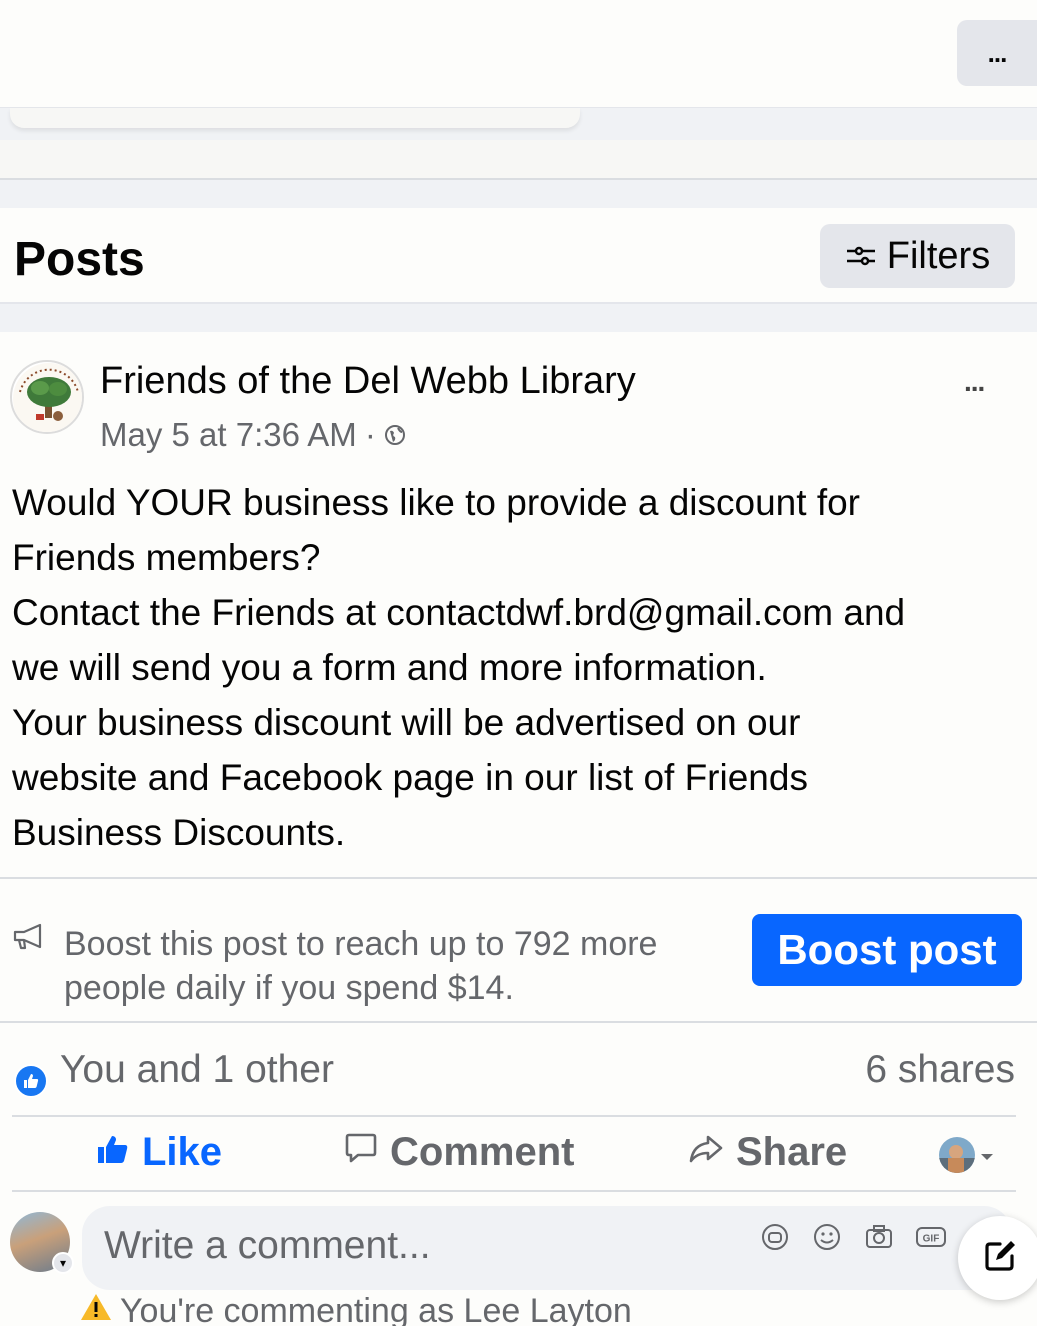 The height and width of the screenshot is (1326, 1037). Describe the element at coordinates (827, 1237) in the screenshot. I see `emoji-icon` at that location.